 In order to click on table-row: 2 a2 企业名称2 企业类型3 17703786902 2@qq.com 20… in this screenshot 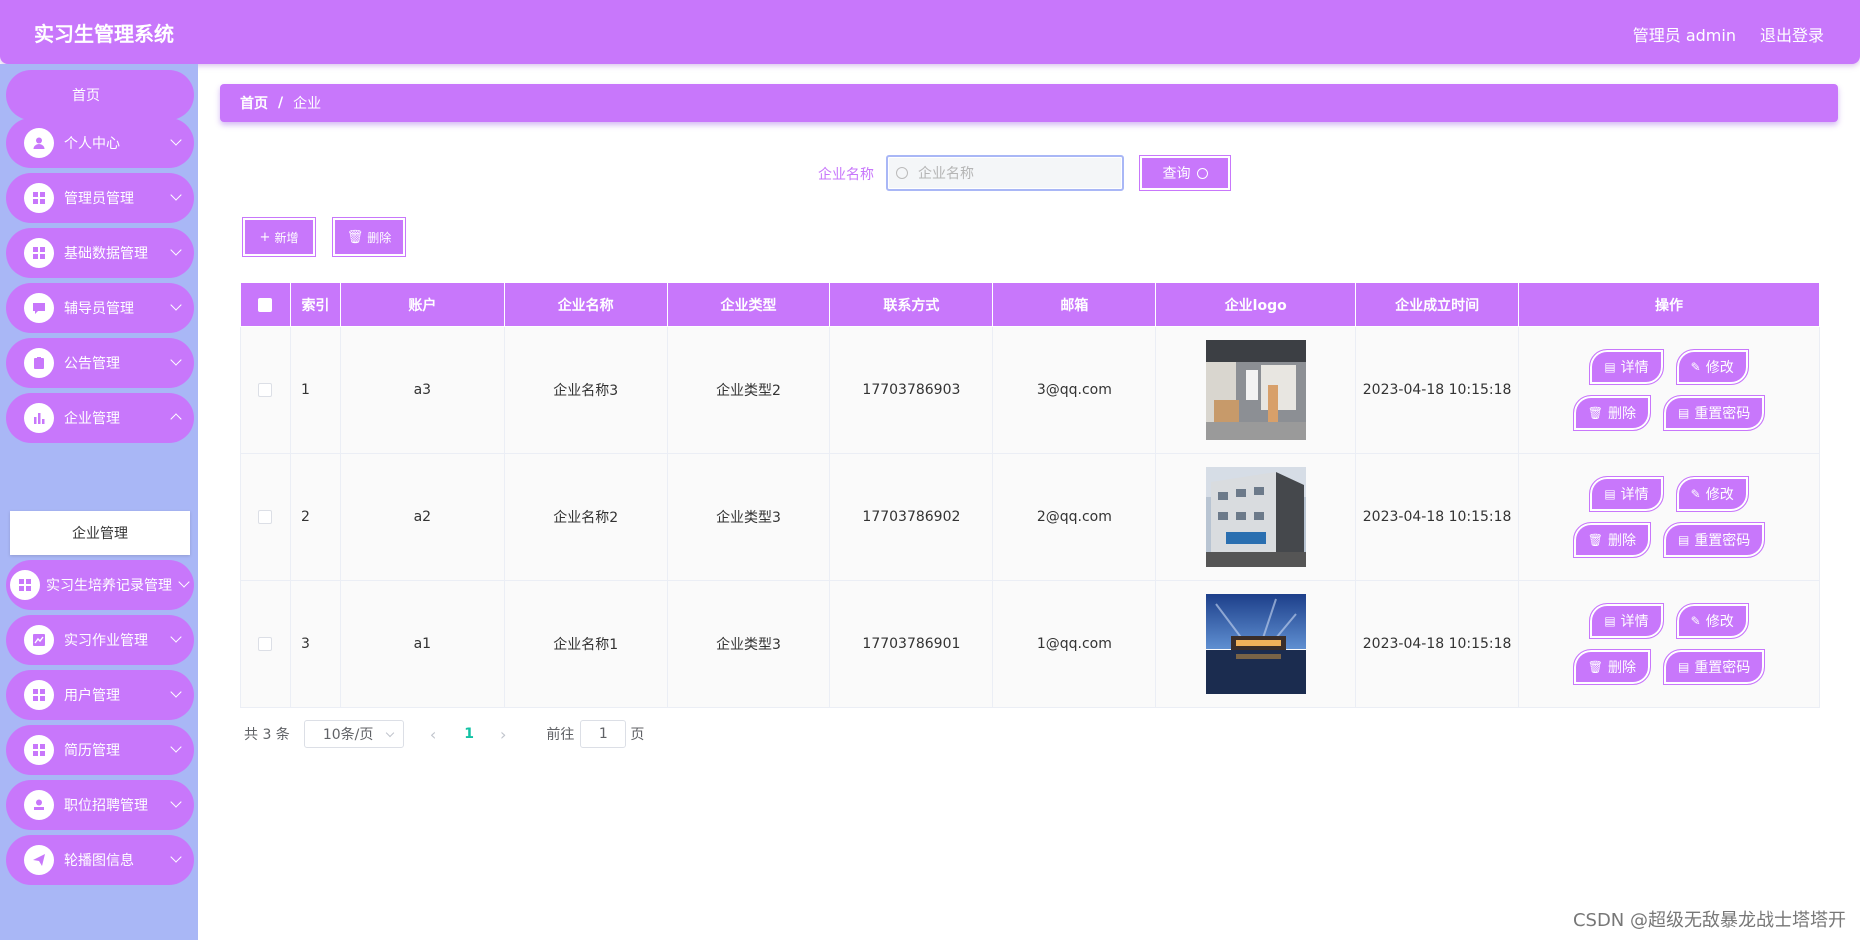, I will do `click(1030, 517)`.